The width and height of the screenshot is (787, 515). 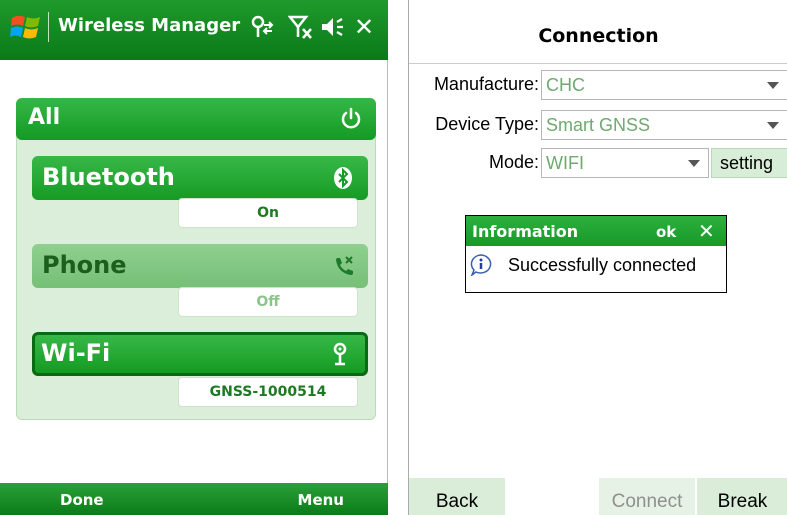 I want to click on done-softkey: Done, so click(x=82, y=500).